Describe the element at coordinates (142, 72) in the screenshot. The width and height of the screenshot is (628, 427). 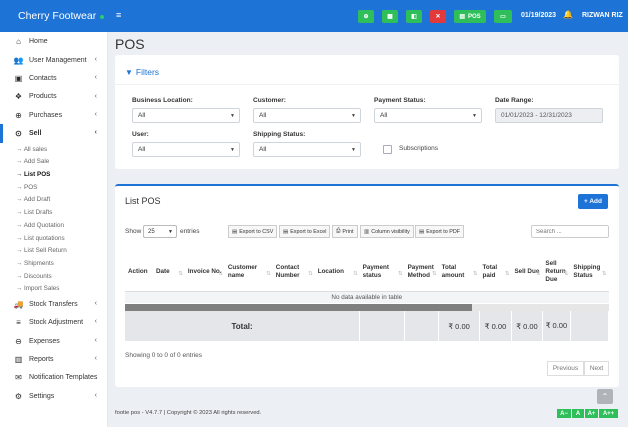
I see `filters-toggle: ▼ Filters` at that location.